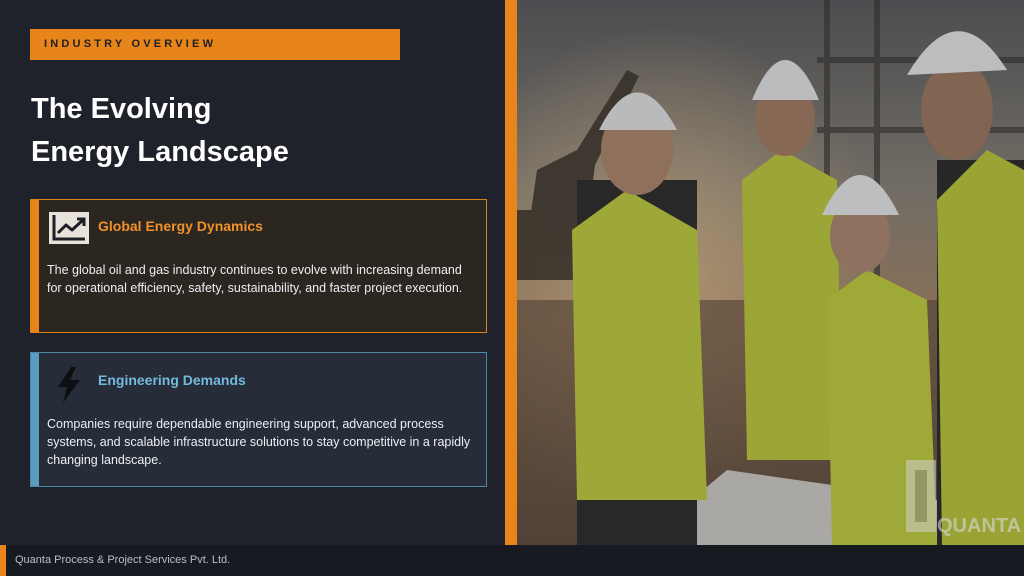 This screenshot has width=1024, height=576. I want to click on title-line-1: The Evolving, so click(121, 109).